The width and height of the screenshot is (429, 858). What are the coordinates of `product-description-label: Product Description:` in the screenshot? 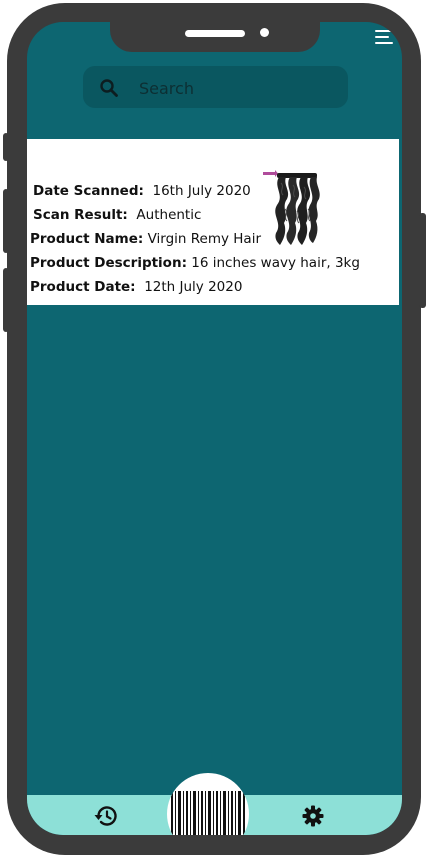 It's located at (108, 263).